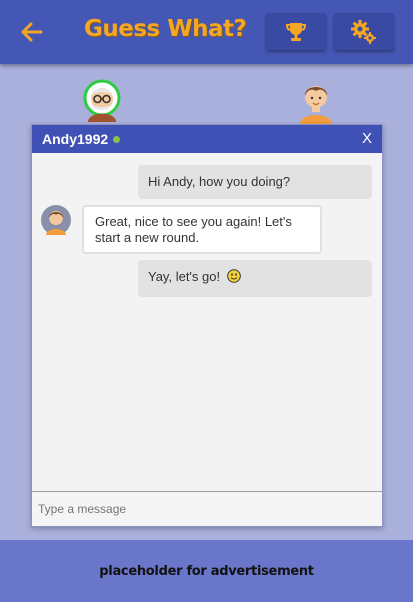  I want to click on contact-avatar, so click(56, 220).